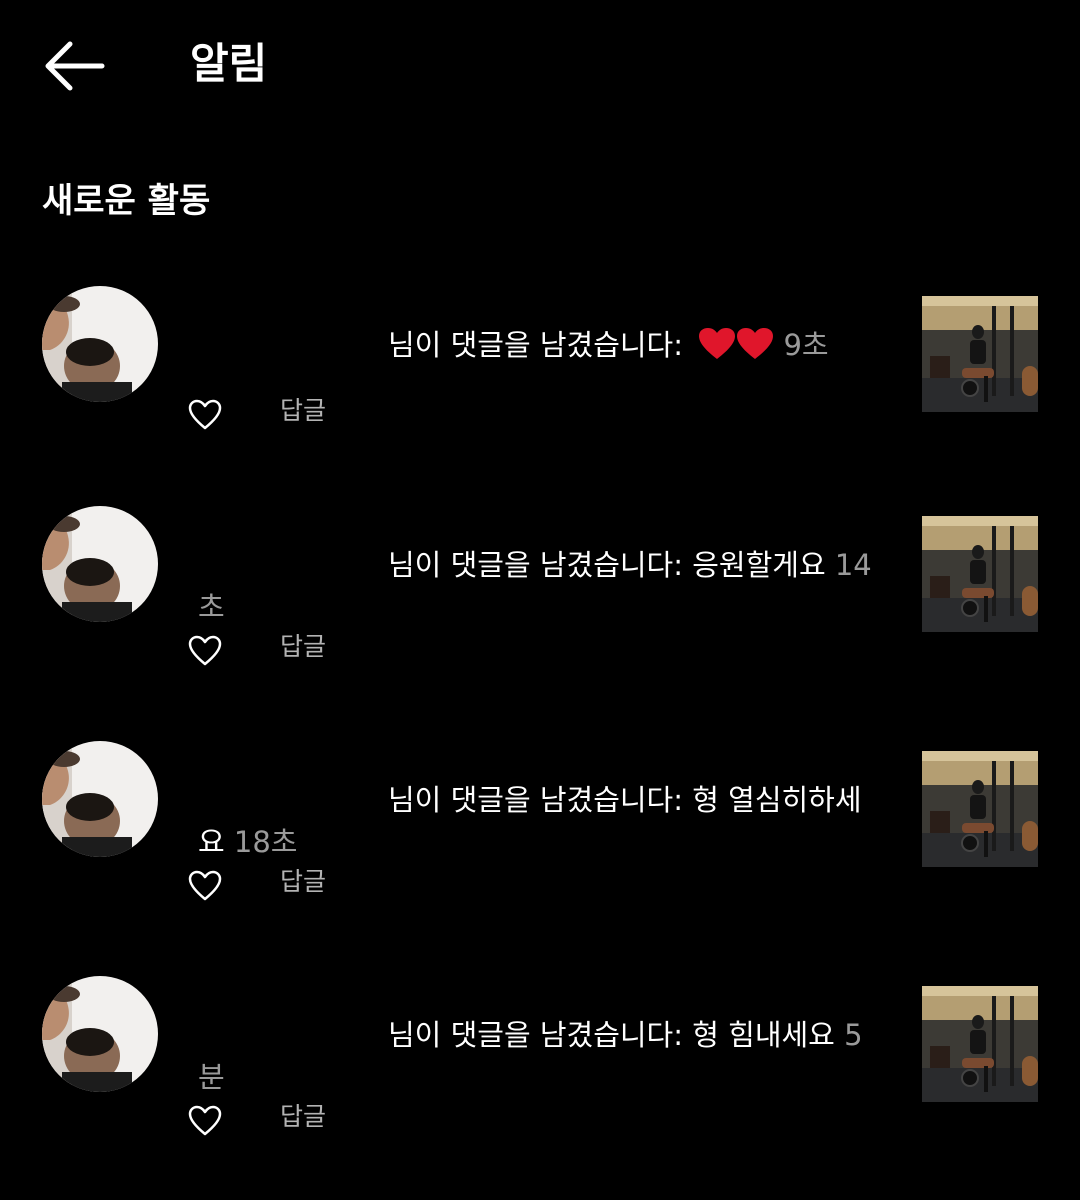 Image resolution: width=1080 pixels, height=1200 pixels. Describe the element at coordinates (126, 201) in the screenshot. I see `section-title: 새로운 활동` at that location.